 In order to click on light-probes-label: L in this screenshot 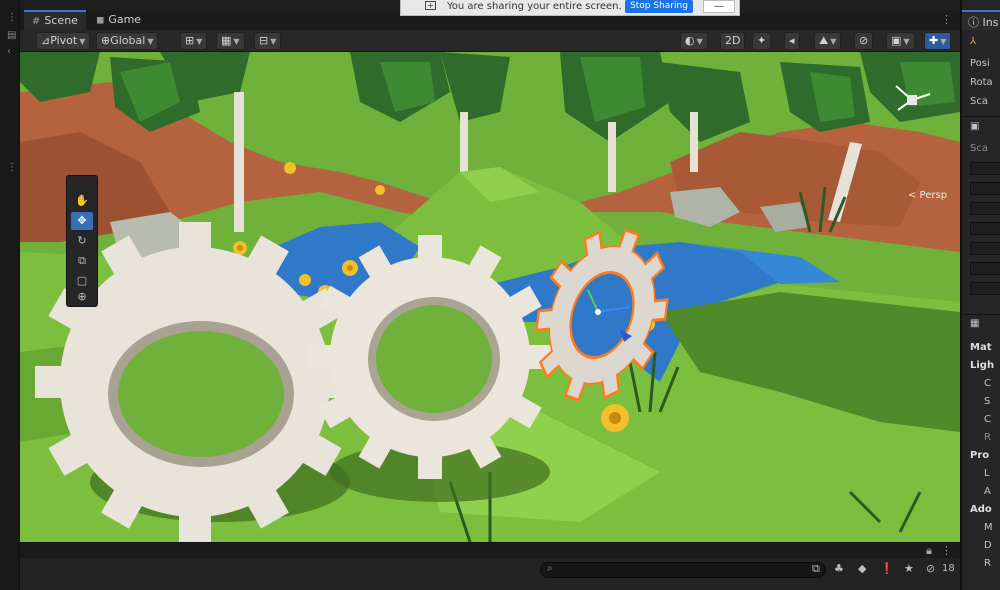, I will do `click(987, 473)`.